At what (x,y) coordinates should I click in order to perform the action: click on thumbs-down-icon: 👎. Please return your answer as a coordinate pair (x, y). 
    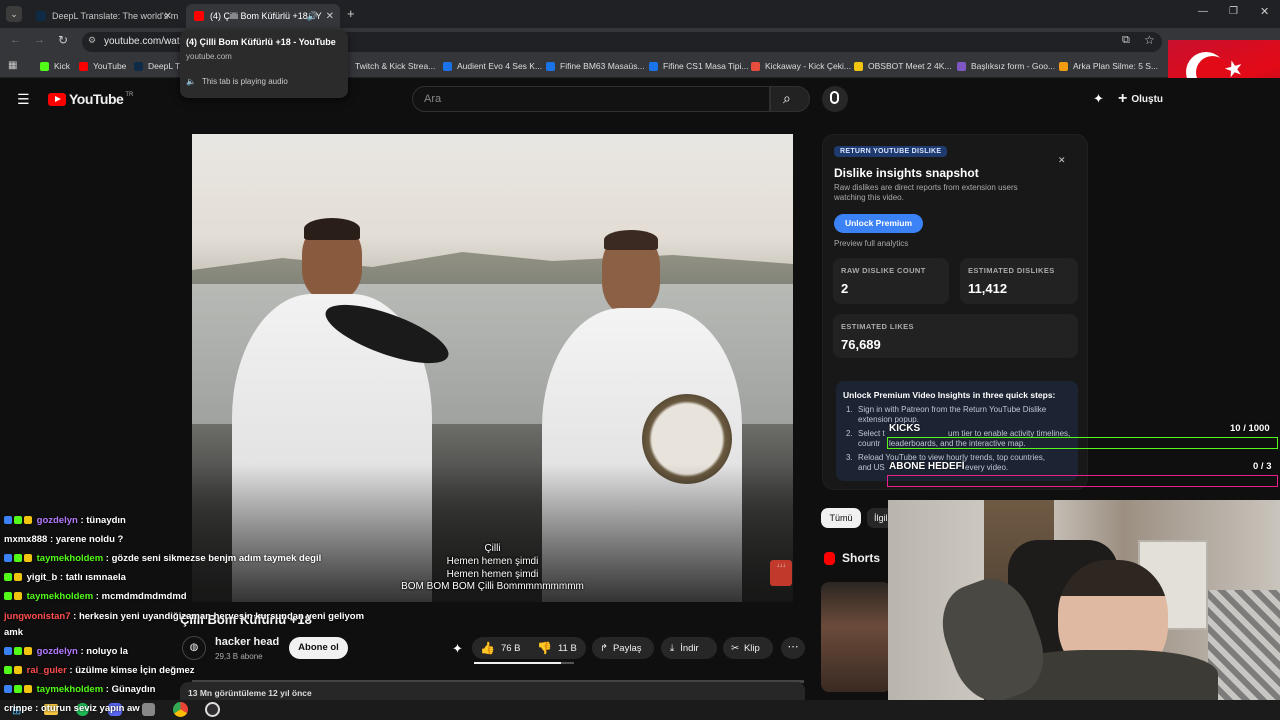
    Looking at the image, I should click on (544, 648).